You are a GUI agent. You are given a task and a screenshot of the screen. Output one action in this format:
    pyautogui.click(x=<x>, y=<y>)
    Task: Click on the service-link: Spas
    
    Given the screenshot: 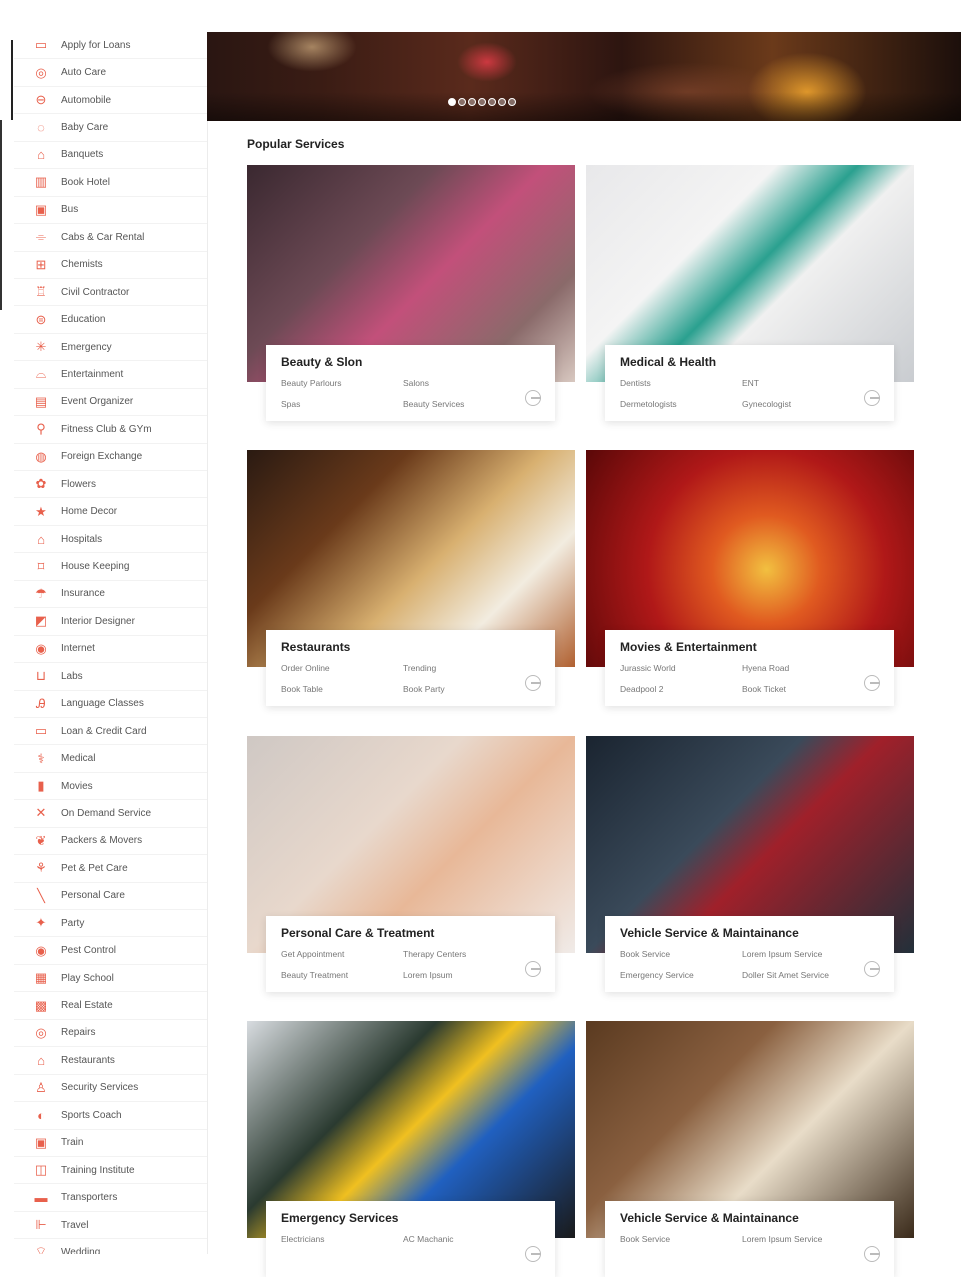 What is the action you would take?
    pyautogui.click(x=290, y=404)
    